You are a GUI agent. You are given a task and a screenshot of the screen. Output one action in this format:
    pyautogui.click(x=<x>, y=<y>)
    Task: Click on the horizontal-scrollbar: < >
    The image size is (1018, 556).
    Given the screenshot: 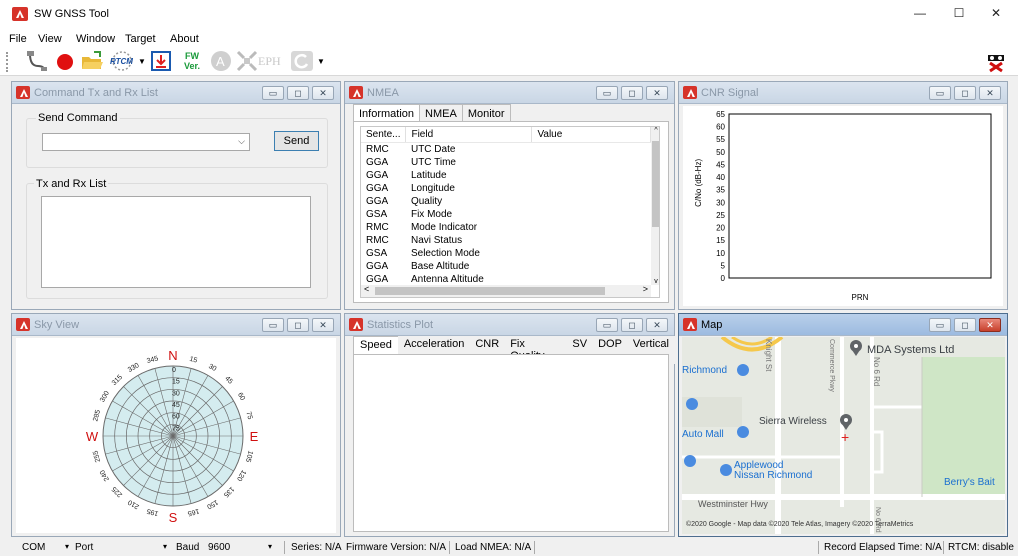 What is the action you would take?
    pyautogui.click(x=506, y=290)
    